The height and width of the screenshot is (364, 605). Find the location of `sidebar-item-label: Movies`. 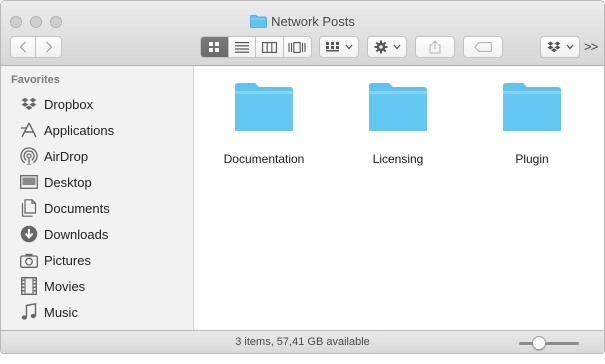

sidebar-item-label: Movies is located at coordinates (65, 286).